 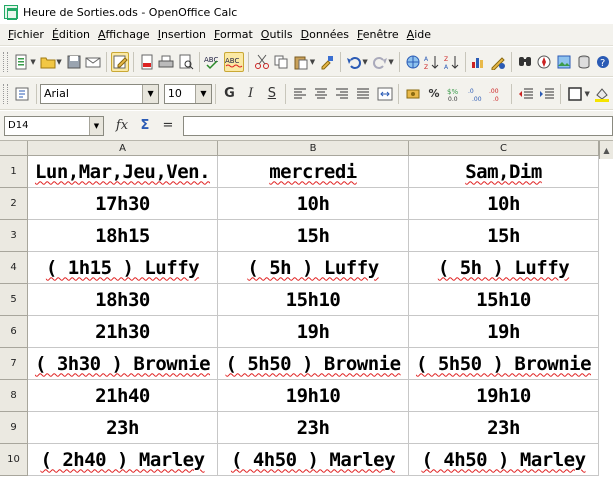 What do you see at coordinates (301, 62) in the screenshot?
I see `paste-icon` at bounding box center [301, 62].